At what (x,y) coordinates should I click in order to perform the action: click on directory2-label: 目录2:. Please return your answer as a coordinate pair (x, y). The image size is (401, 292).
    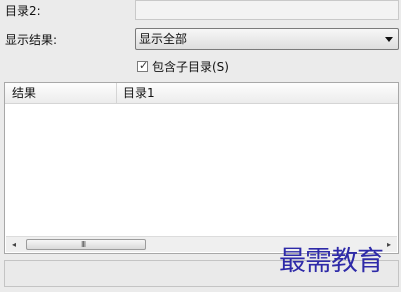
    Looking at the image, I should click on (23, 11).